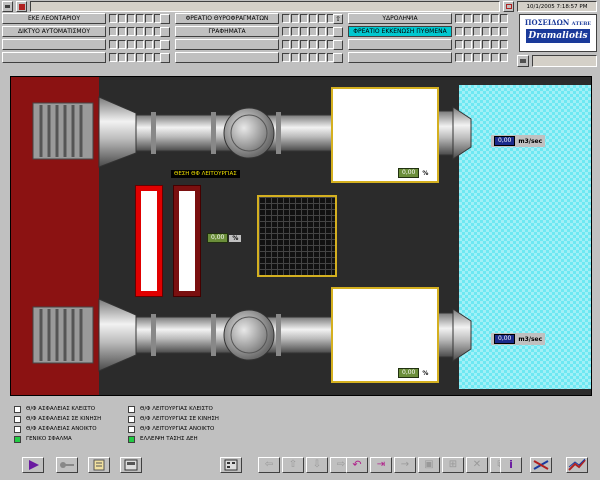 The width and height of the screenshot is (600, 480). Describe the element at coordinates (265, 6) in the screenshot. I see `status-strip` at that location.